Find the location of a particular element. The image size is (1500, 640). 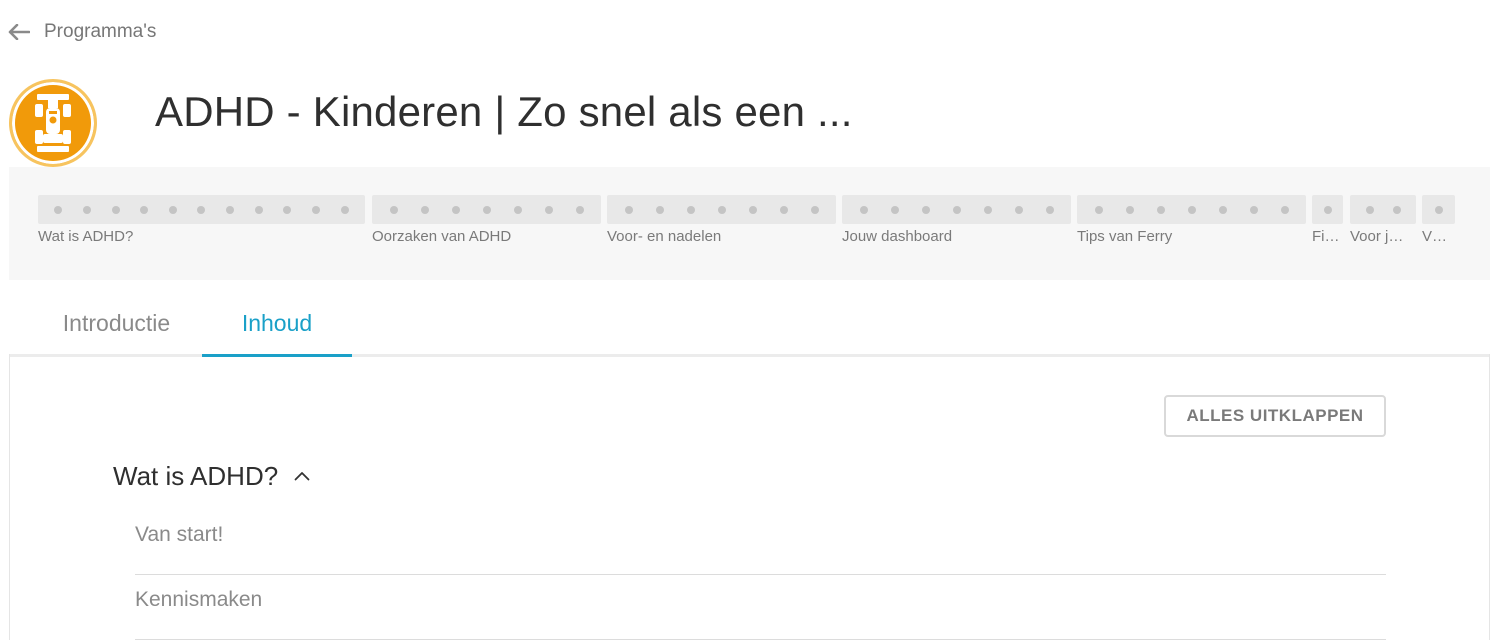

tab-inhoud: Inhoud is located at coordinates (277, 333).